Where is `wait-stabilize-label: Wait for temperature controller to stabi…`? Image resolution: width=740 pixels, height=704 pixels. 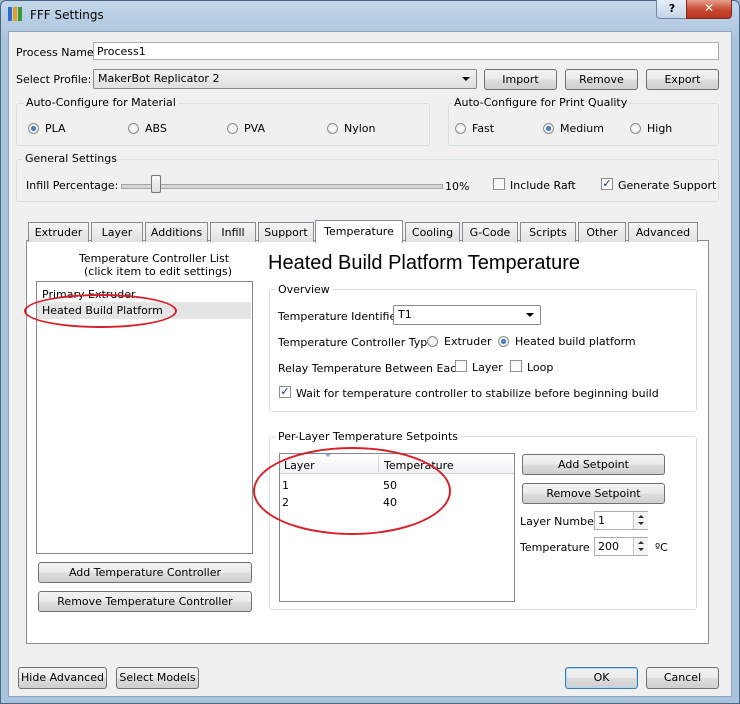
wait-stabilize-label: Wait for temperature controller to stabi… is located at coordinates (477, 393).